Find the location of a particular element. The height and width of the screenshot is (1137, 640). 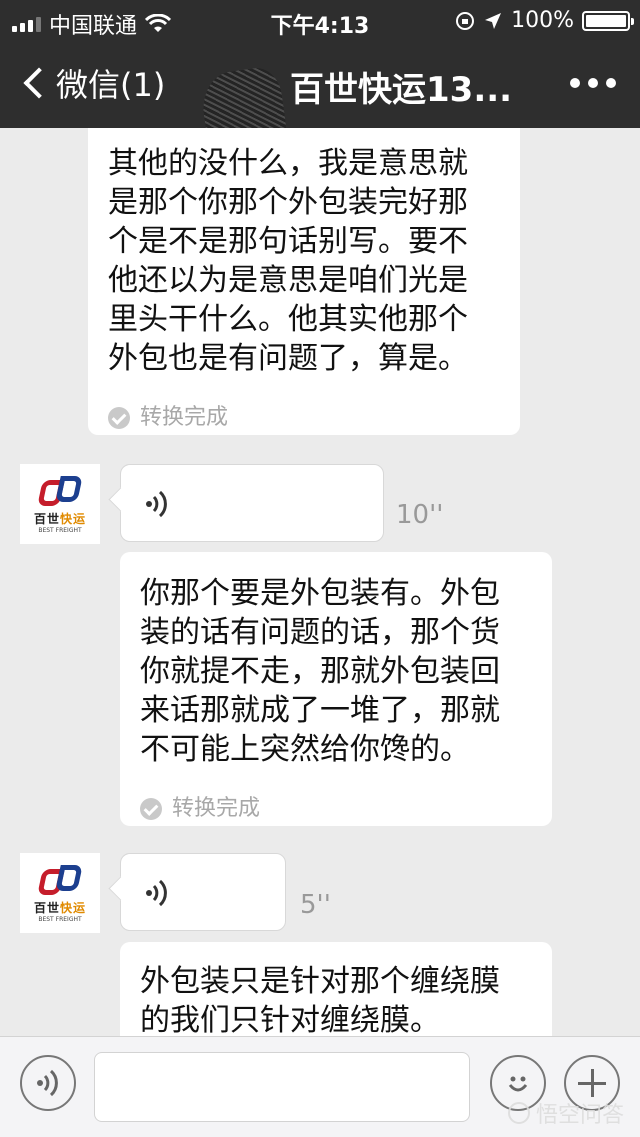

voice-input-button is located at coordinates (48, 1083).